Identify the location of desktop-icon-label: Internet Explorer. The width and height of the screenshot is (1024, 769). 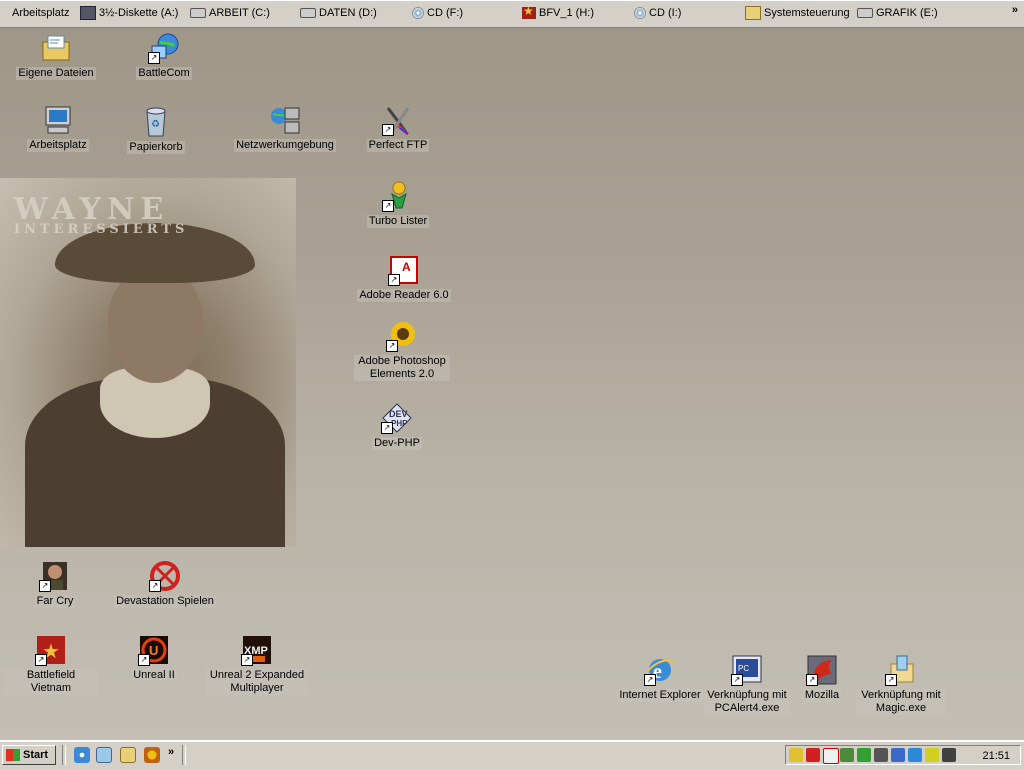
(660, 695).